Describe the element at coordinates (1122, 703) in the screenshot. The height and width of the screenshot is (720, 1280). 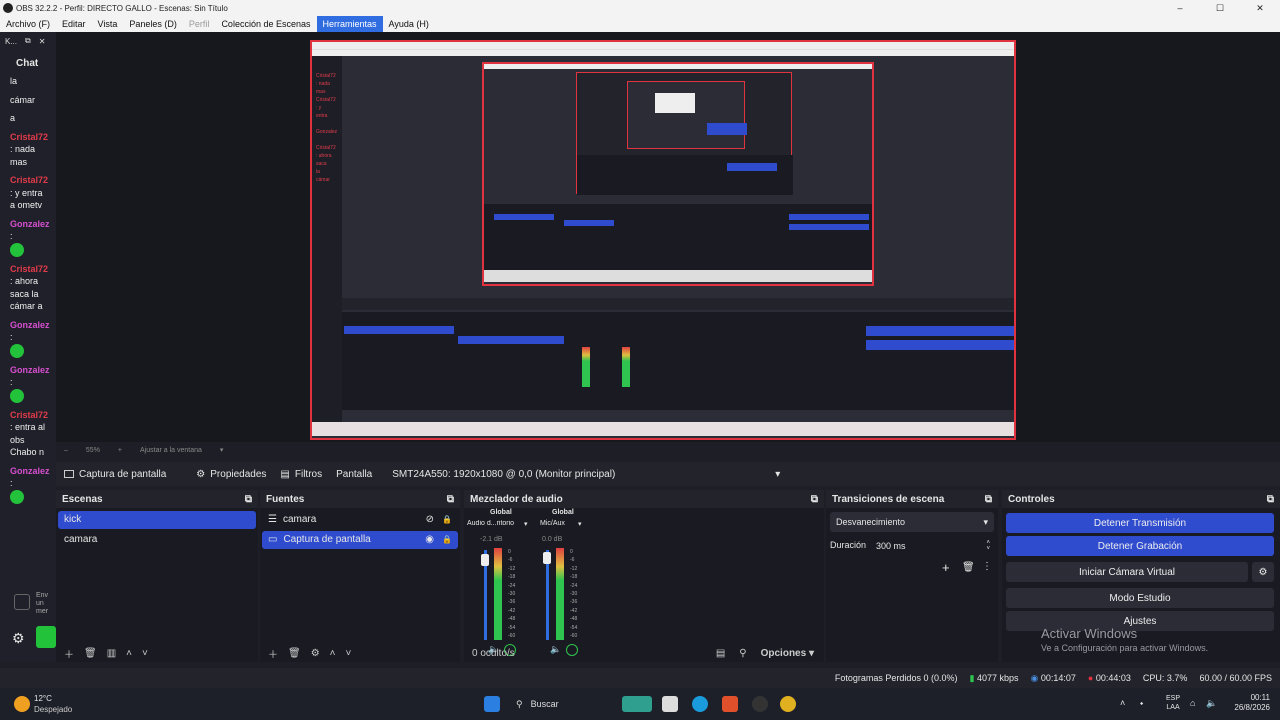
I see `tray-chevron-icon: ˄` at that location.